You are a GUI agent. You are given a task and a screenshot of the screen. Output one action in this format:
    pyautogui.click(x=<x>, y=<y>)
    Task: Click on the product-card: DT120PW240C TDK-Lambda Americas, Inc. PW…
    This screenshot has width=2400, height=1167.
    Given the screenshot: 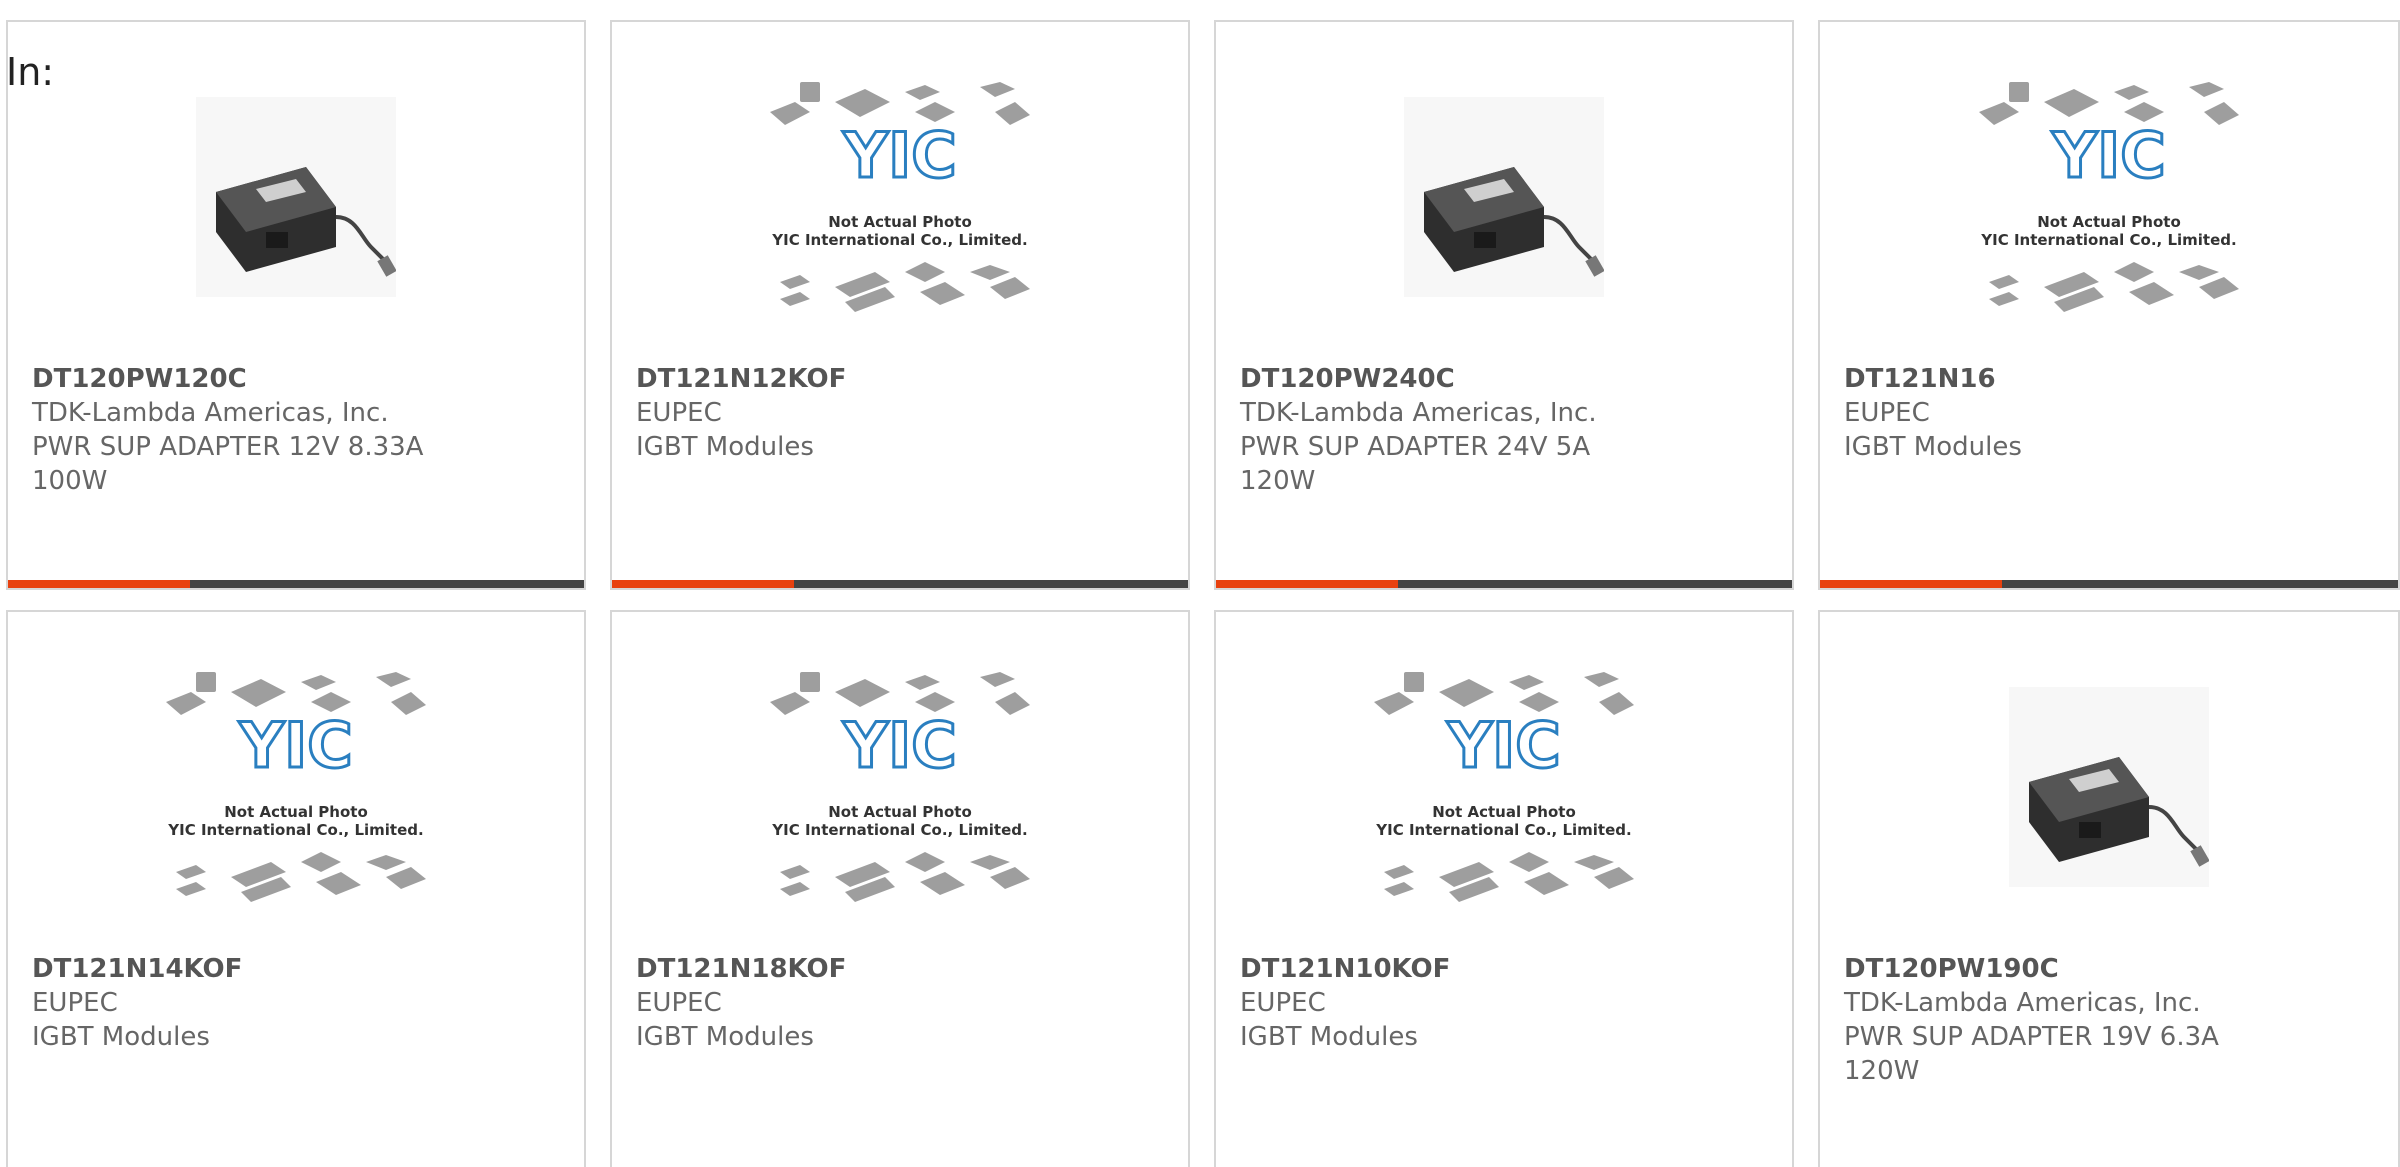 What is the action you would take?
    pyautogui.click(x=1504, y=305)
    